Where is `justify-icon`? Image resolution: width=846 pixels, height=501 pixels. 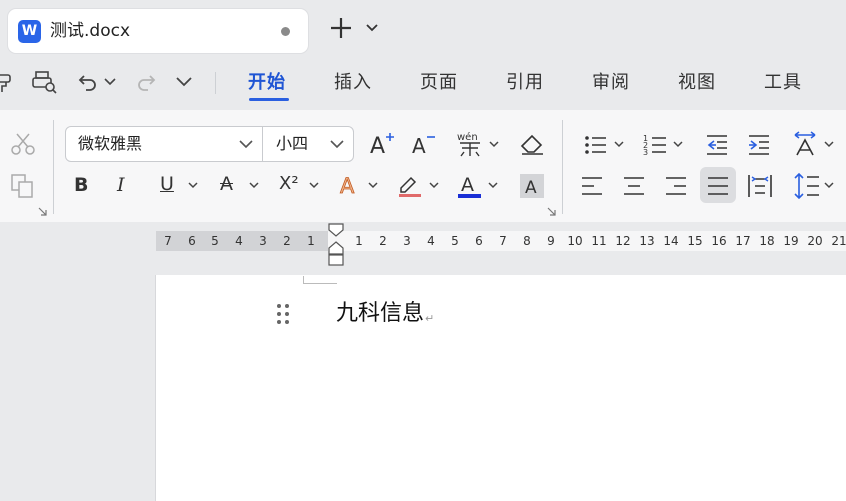
justify-icon is located at coordinates (718, 186).